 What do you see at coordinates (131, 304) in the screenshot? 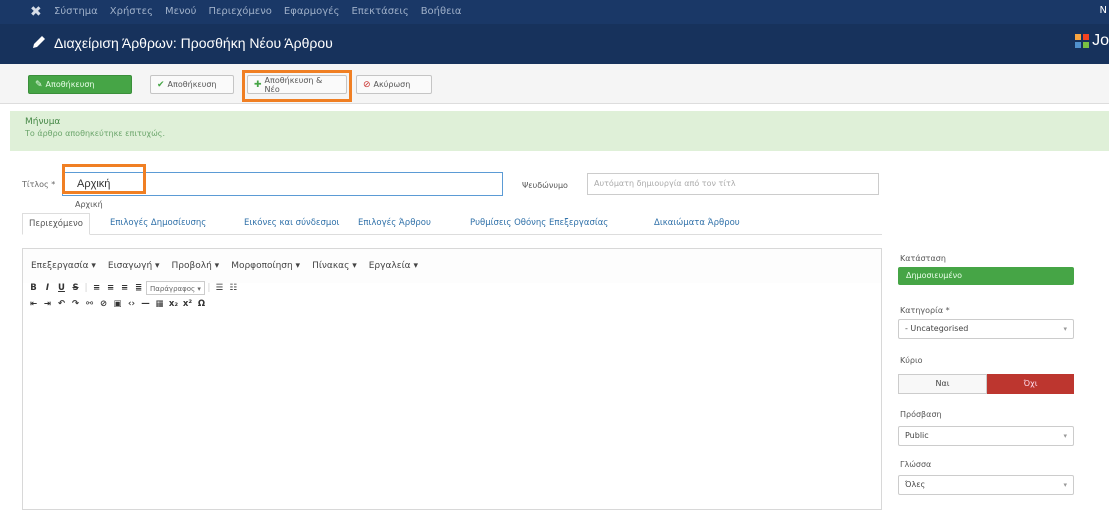
I see `code-icon: ‹›` at bounding box center [131, 304].